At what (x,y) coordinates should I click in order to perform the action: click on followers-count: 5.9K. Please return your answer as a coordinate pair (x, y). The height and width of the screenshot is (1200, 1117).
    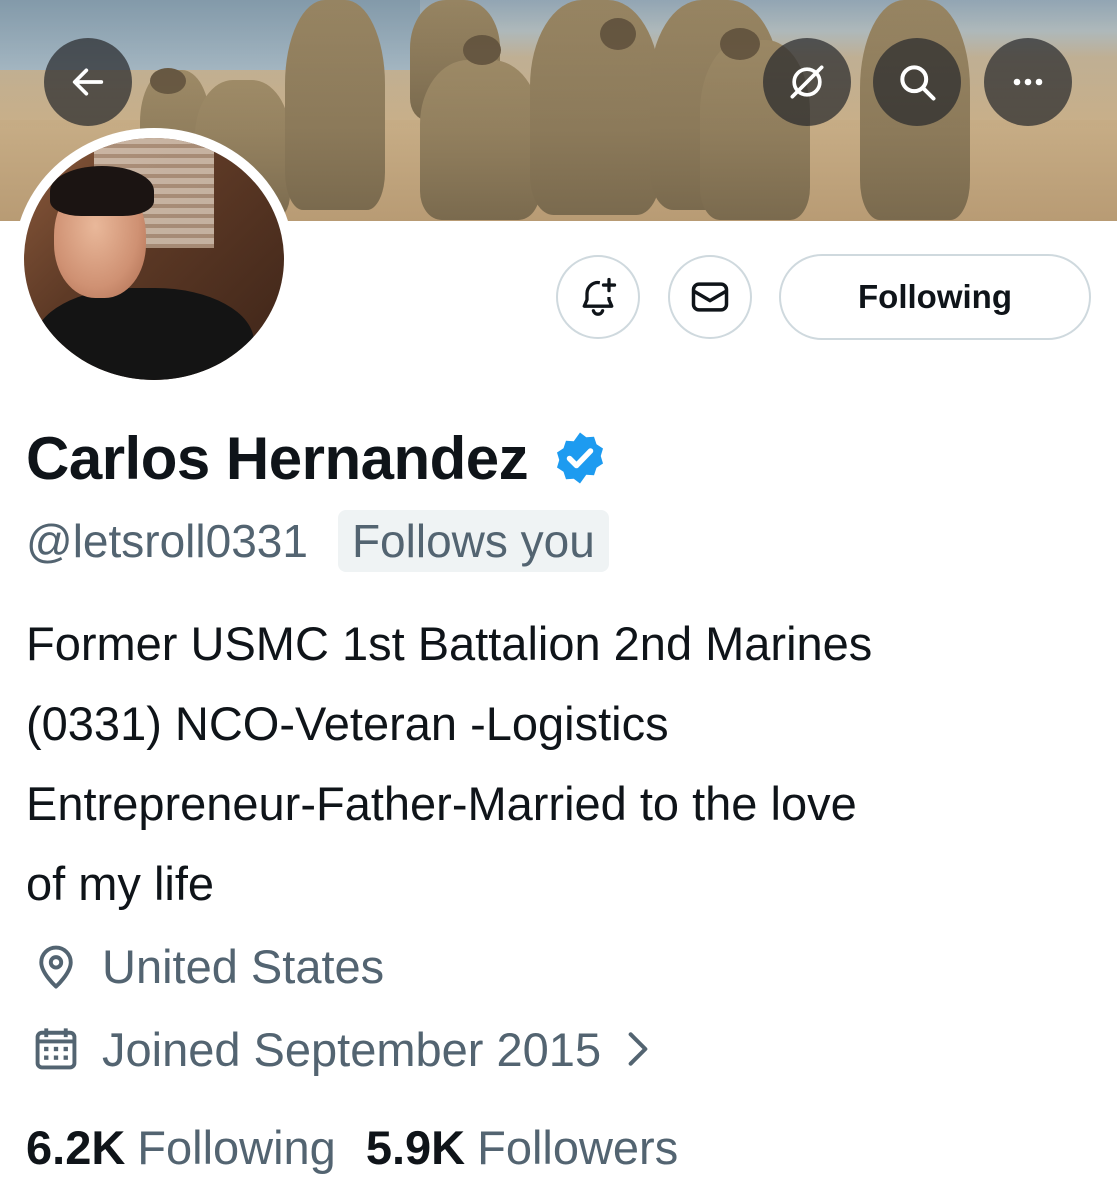
    Looking at the image, I should click on (415, 1147).